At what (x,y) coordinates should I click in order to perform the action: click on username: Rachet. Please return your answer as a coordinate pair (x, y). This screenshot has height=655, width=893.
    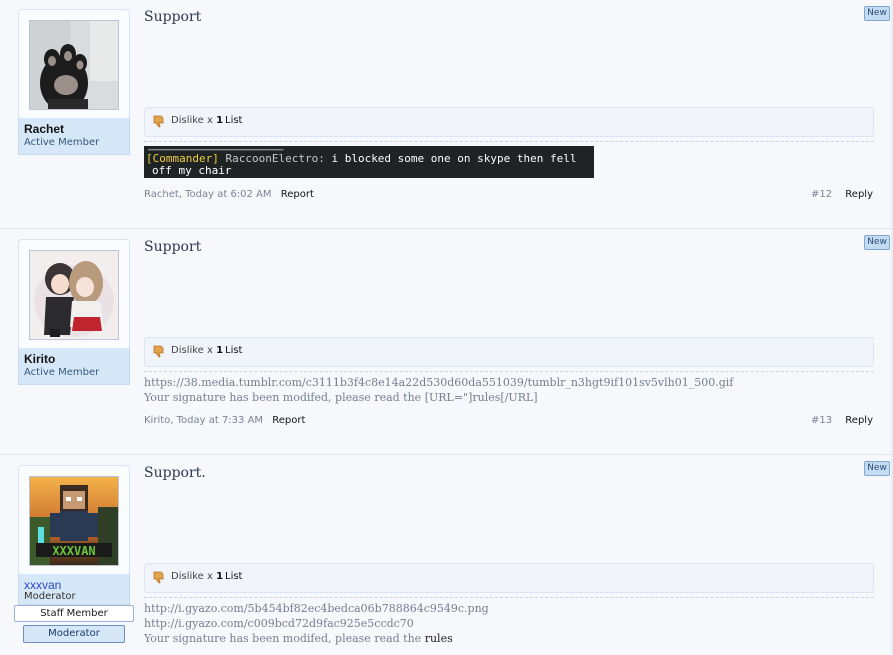
    Looking at the image, I should click on (44, 129).